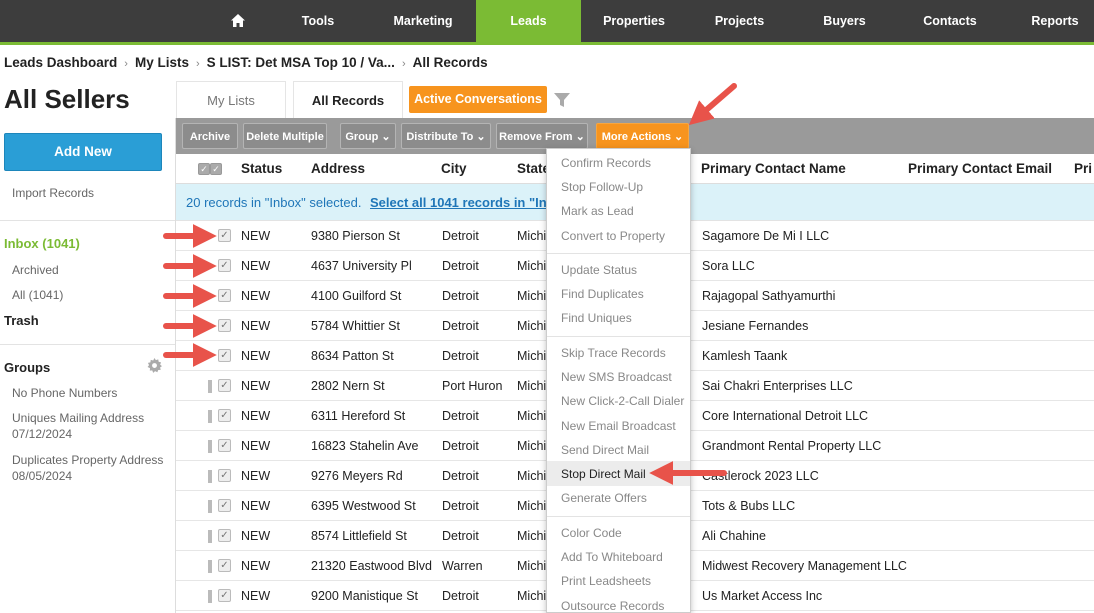 This screenshot has width=1094, height=613. I want to click on menu-item-outsource-records: Outsource Records, so click(612, 605).